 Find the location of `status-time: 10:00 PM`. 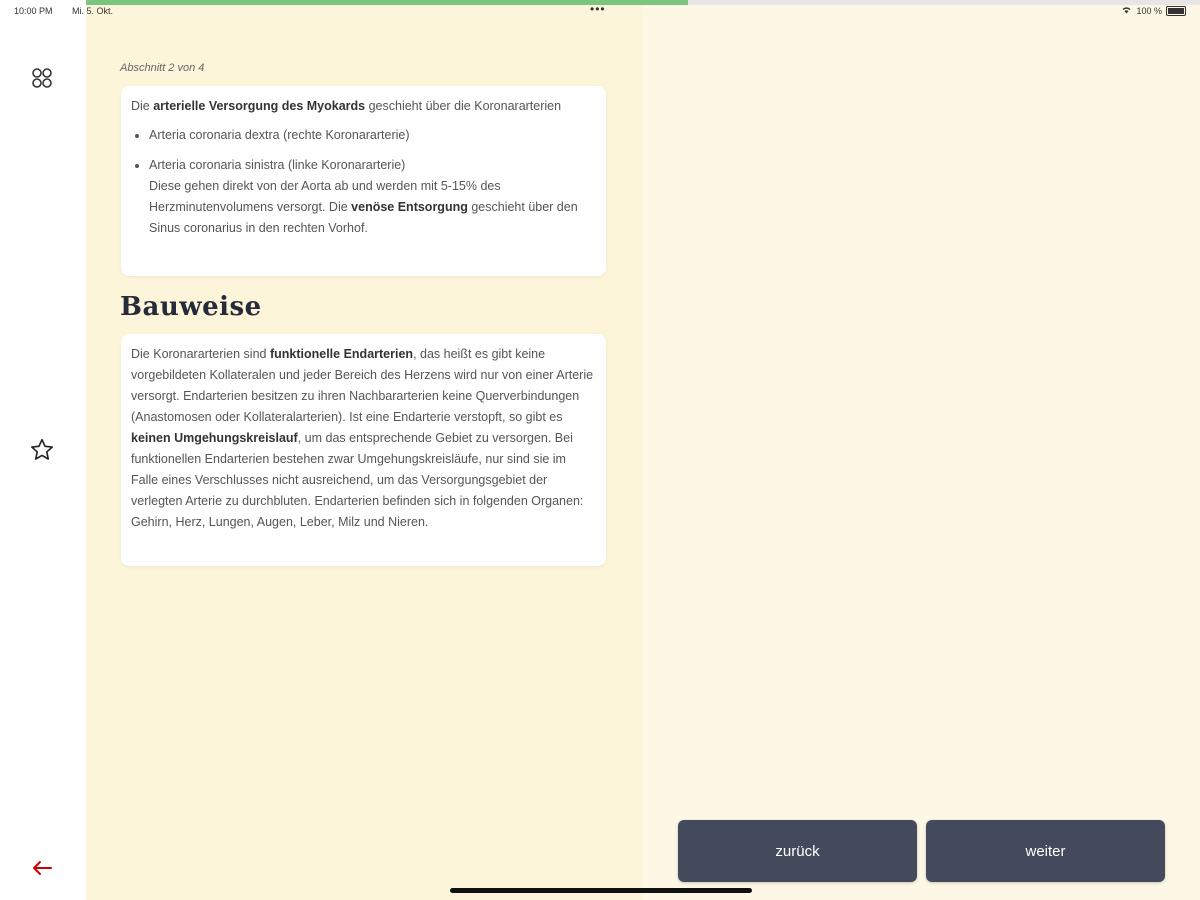

status-time: 10:00 PM is located at coordinates (33, 11).